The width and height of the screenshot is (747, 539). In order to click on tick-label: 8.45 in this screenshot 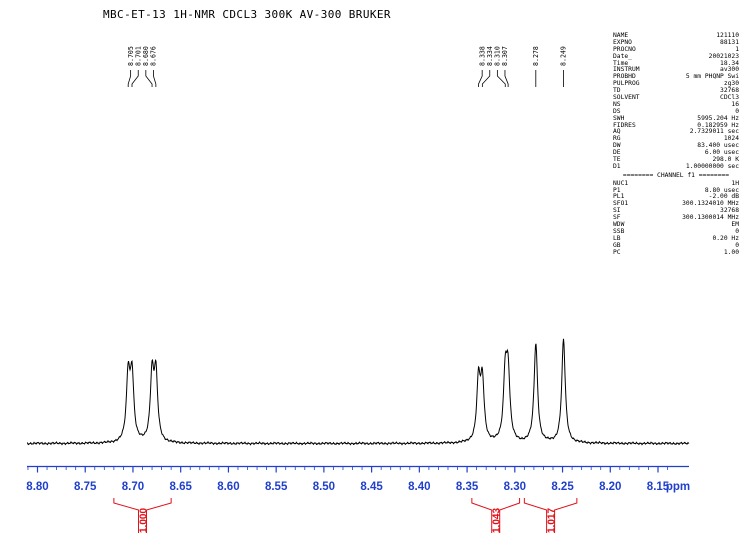, I will do `click(371, 487)`.